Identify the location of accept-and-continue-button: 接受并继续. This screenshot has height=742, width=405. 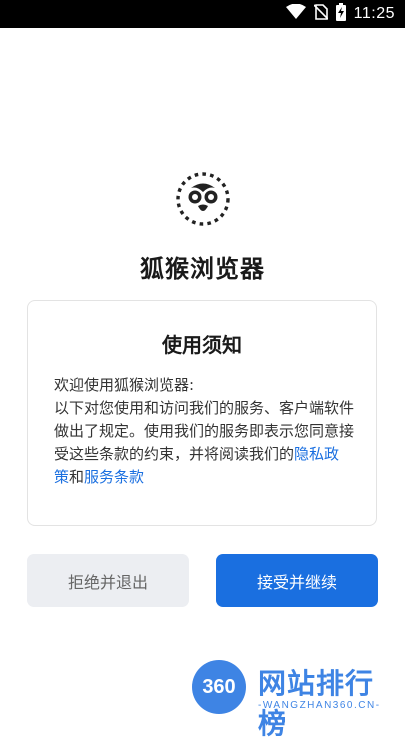
(297, 580).